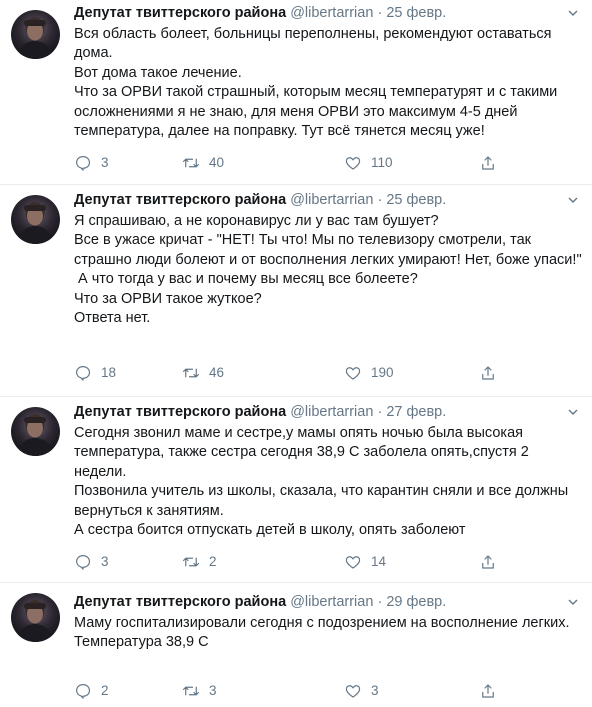  I want to click on retweet-button: 3, so click(199, 691).